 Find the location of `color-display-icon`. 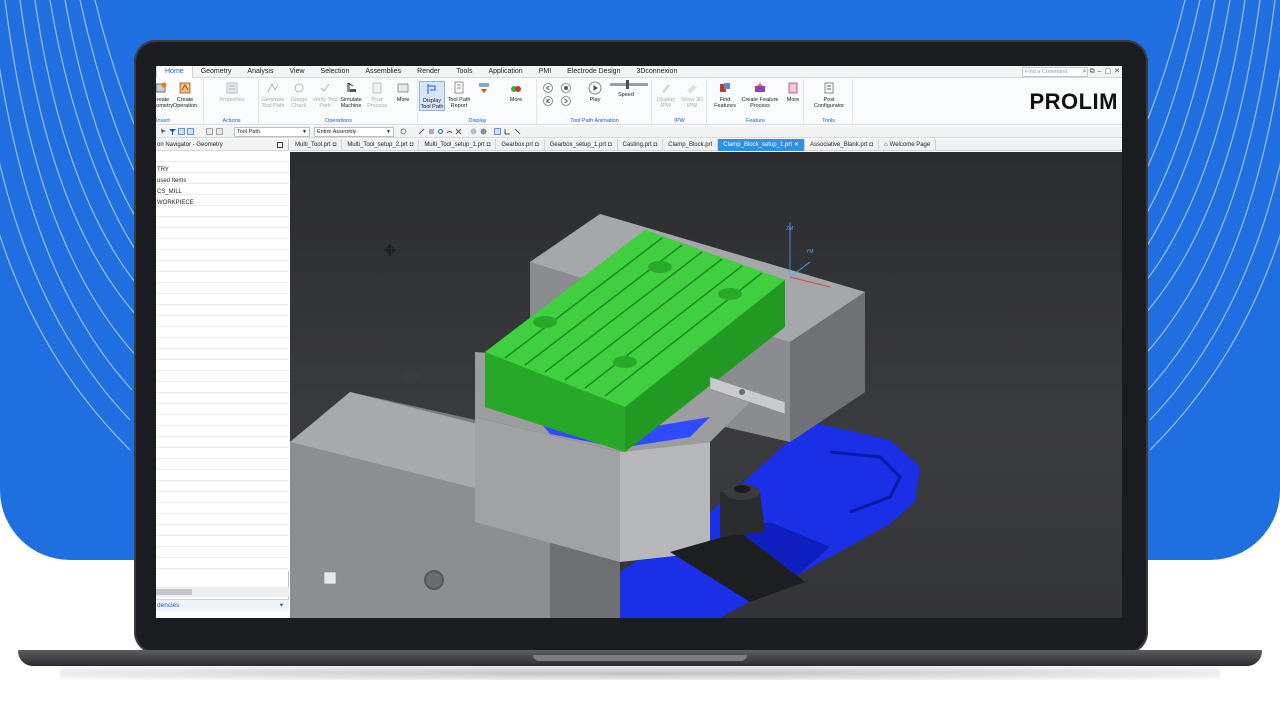

color-display-icon is located at coordinates (484, 88).